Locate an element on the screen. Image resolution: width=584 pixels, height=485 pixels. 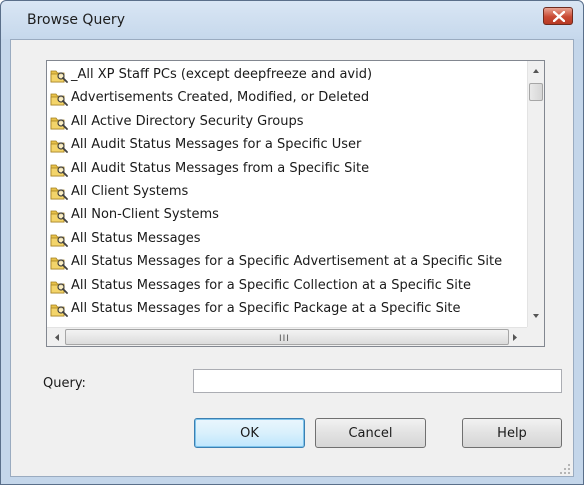
query-list-item: All Client Systems is located at coordinates (288, 192).